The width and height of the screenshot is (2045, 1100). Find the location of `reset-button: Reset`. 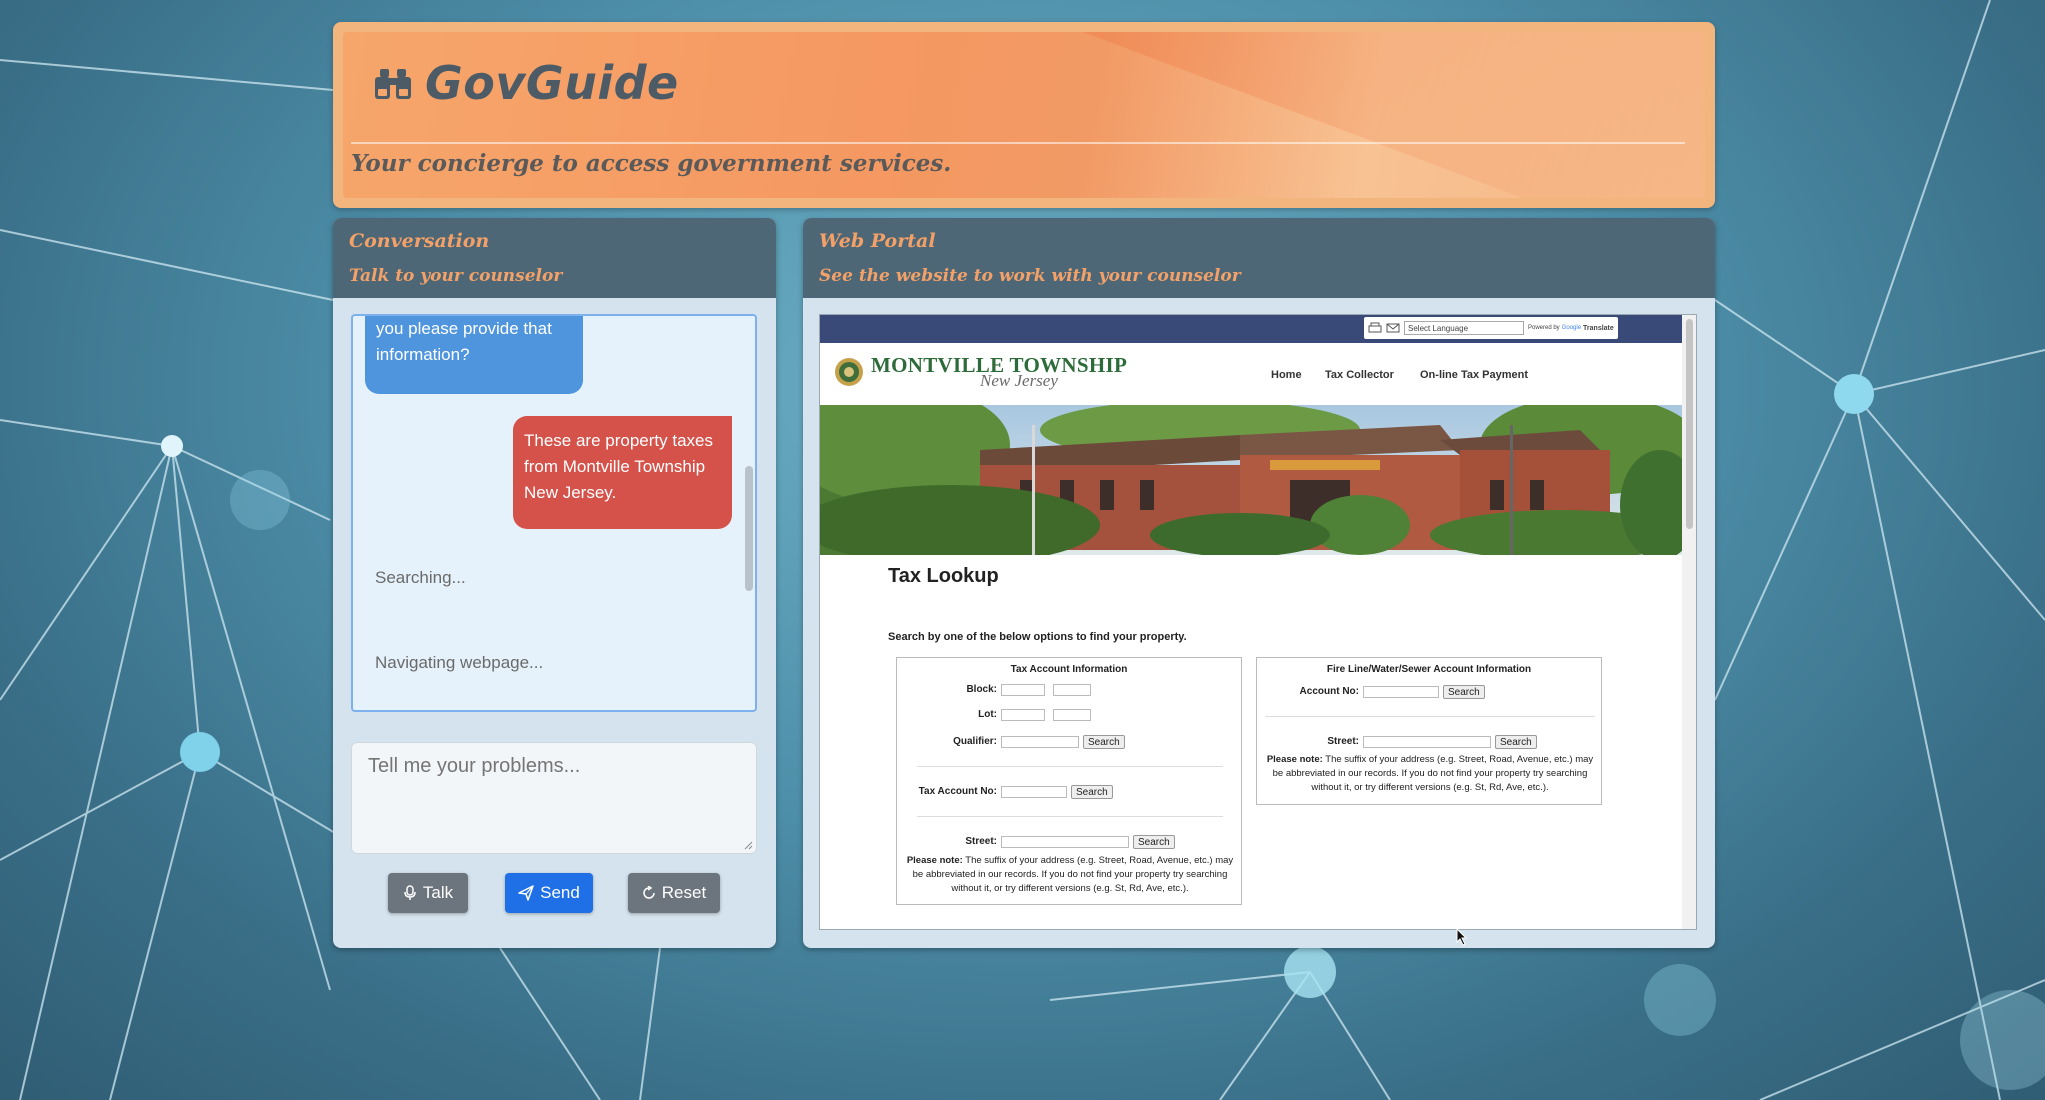

reset-button: Reset is located at coordinates (674, 893).